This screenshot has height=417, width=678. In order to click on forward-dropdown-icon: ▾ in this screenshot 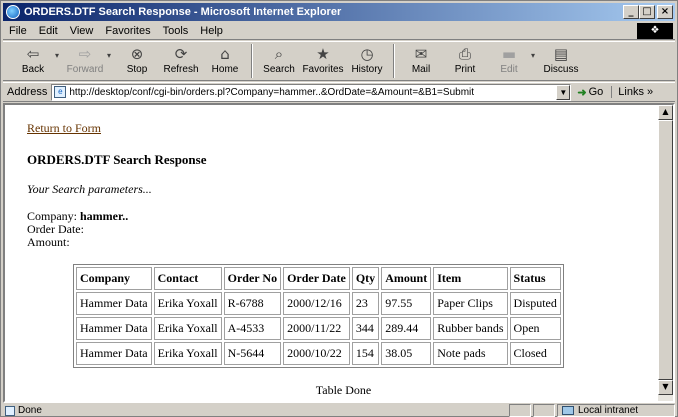, I will do `click(111, 55)`.